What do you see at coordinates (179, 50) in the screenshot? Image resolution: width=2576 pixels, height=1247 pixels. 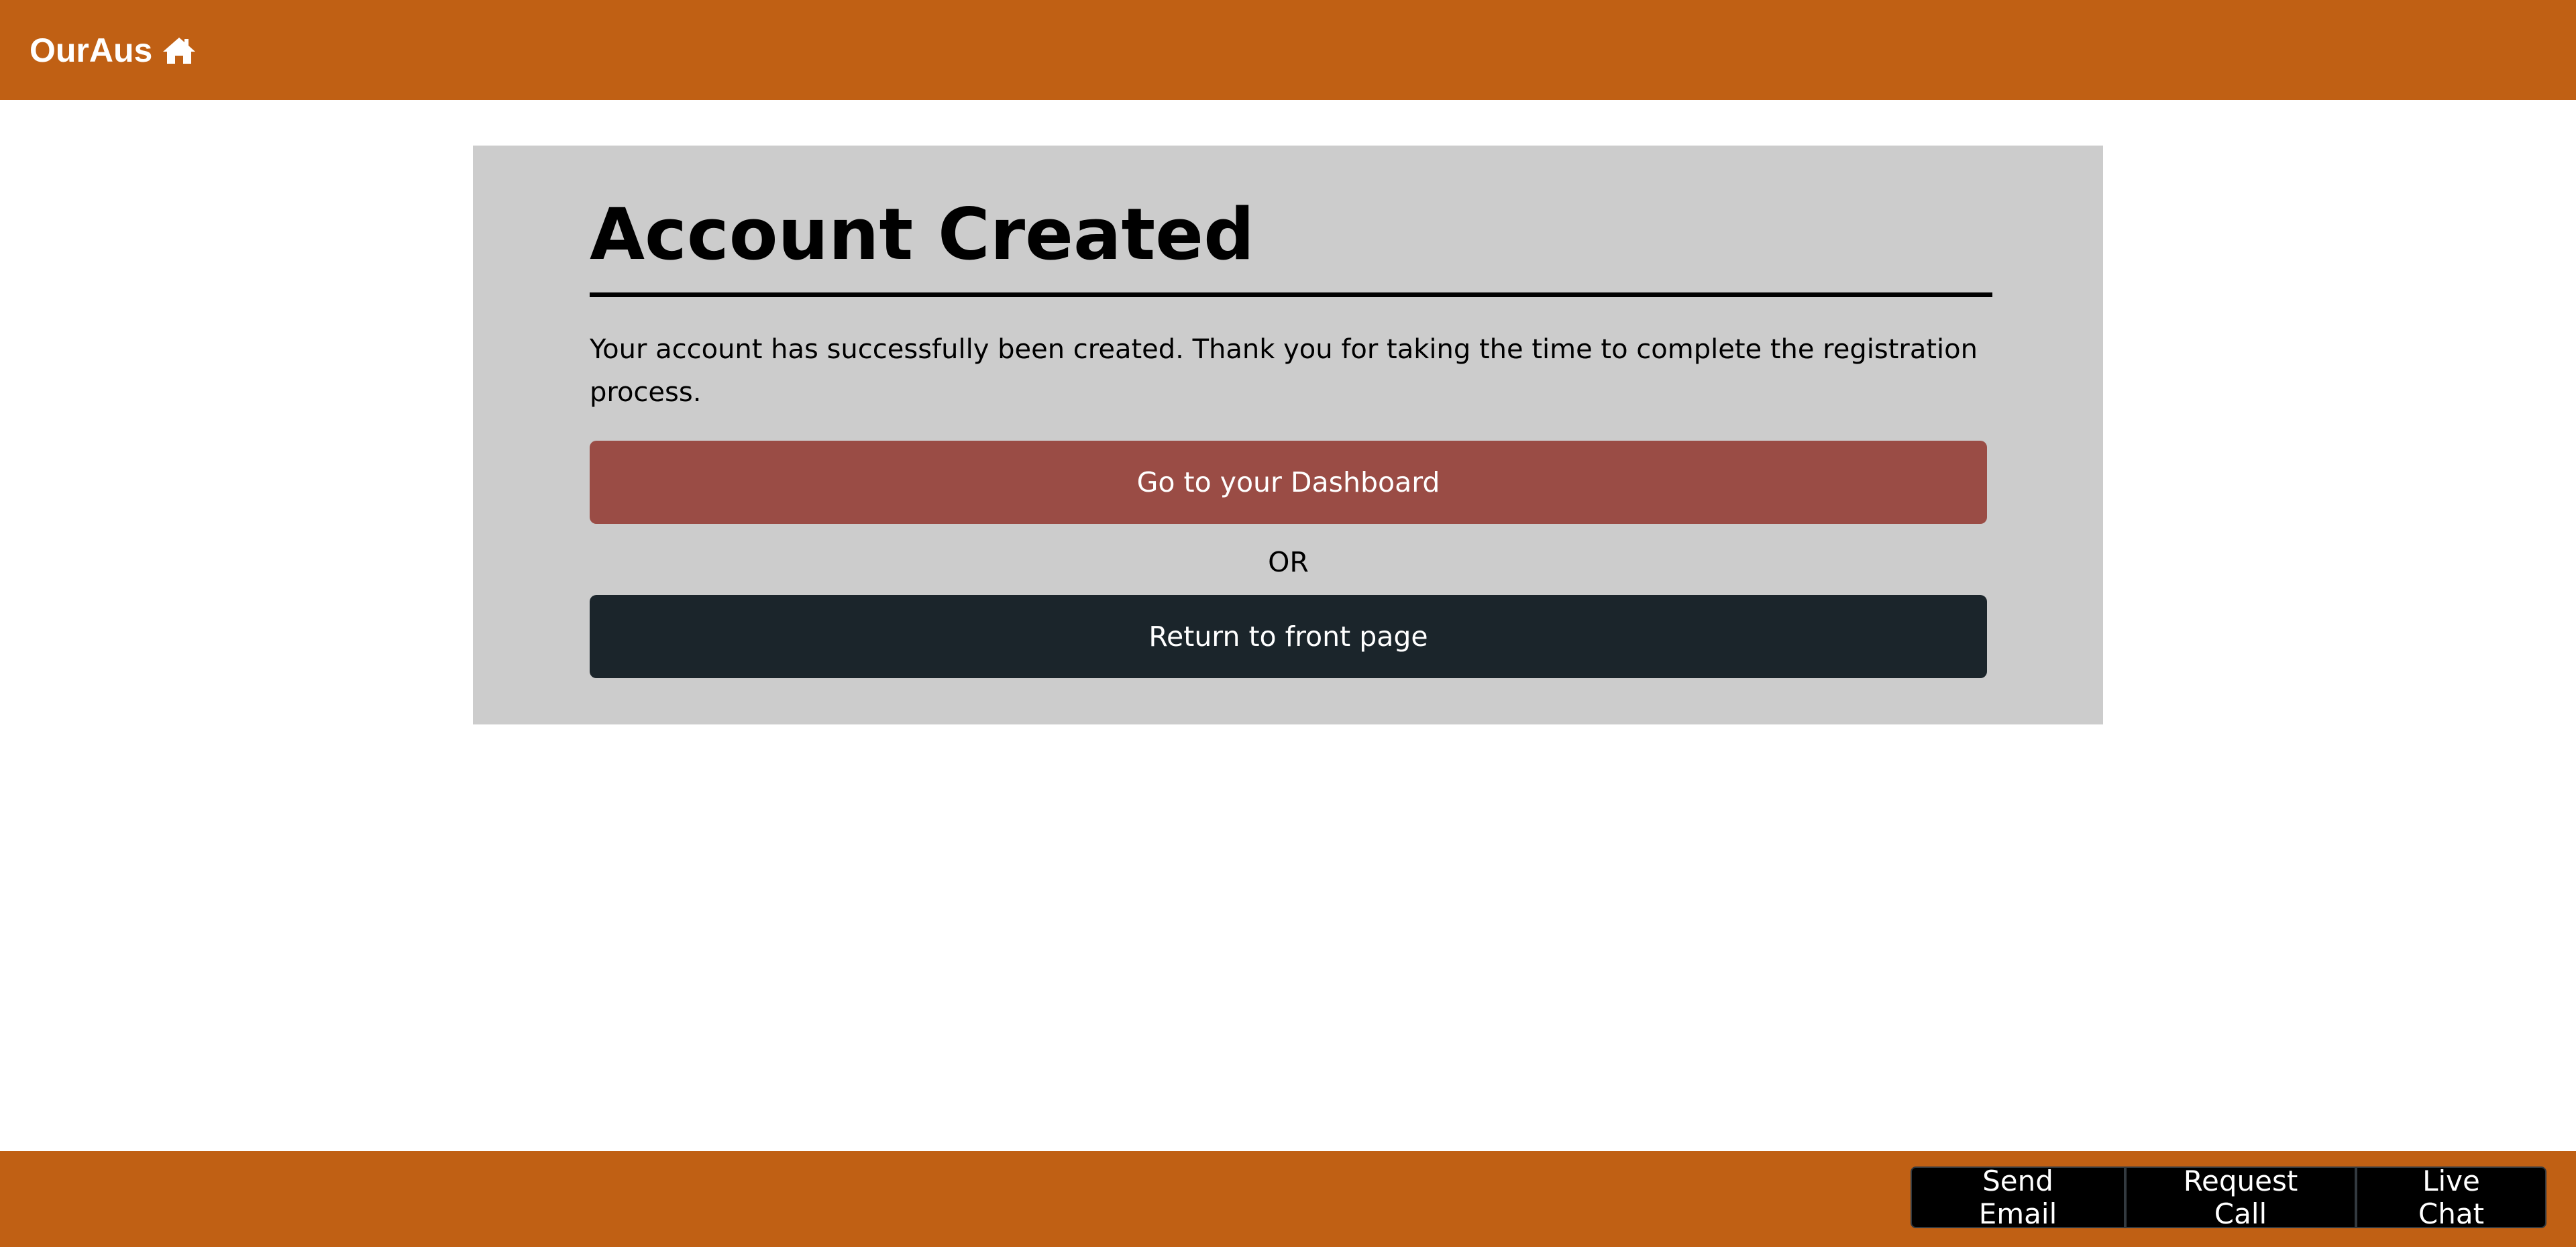 I see `home-icon` at bounding box center [179, 50].